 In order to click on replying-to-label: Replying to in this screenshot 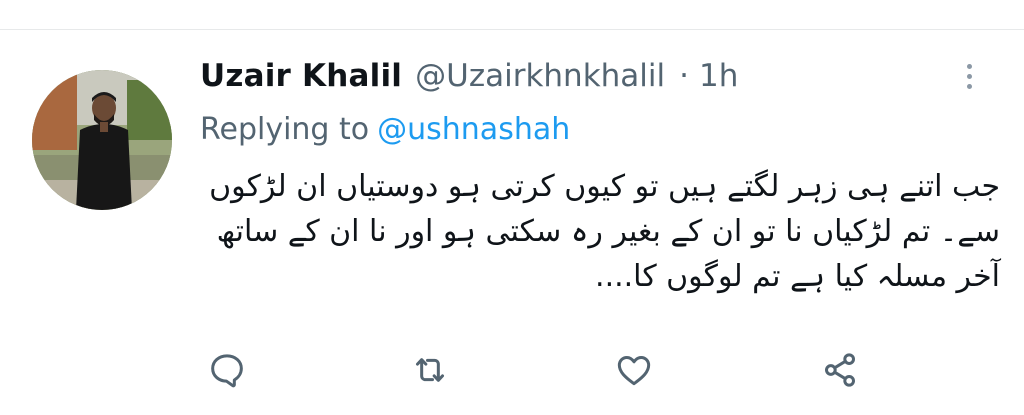, I will do `click(285, 129)`.